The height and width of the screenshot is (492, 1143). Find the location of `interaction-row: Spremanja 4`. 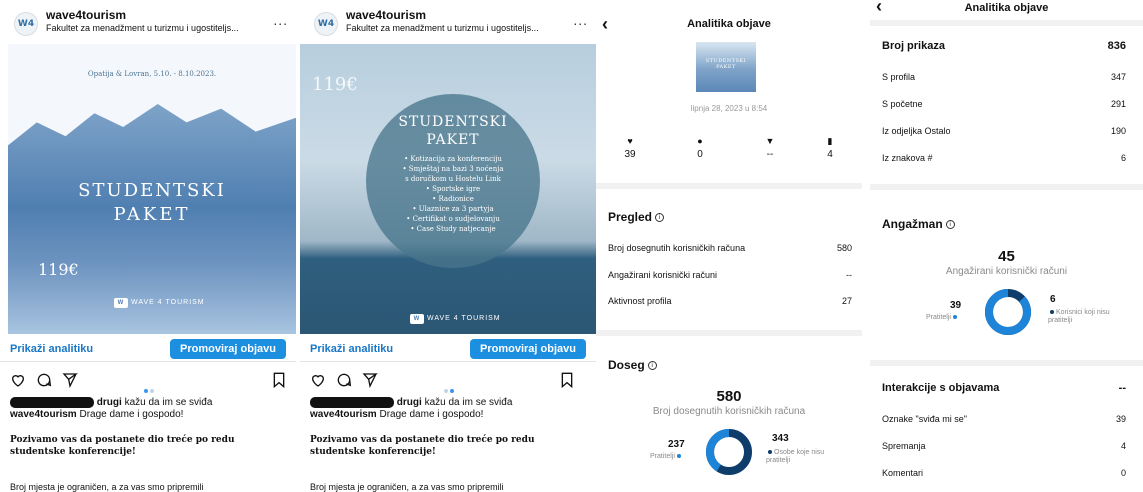

interaction-row: Spremanja 4 is located at coordinates (1004, 446).